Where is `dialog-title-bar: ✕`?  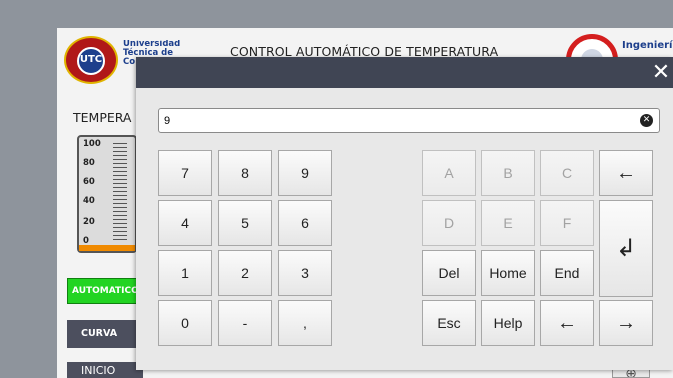
dialog-title-bar: ✕ is located at coordinates (404, 72).